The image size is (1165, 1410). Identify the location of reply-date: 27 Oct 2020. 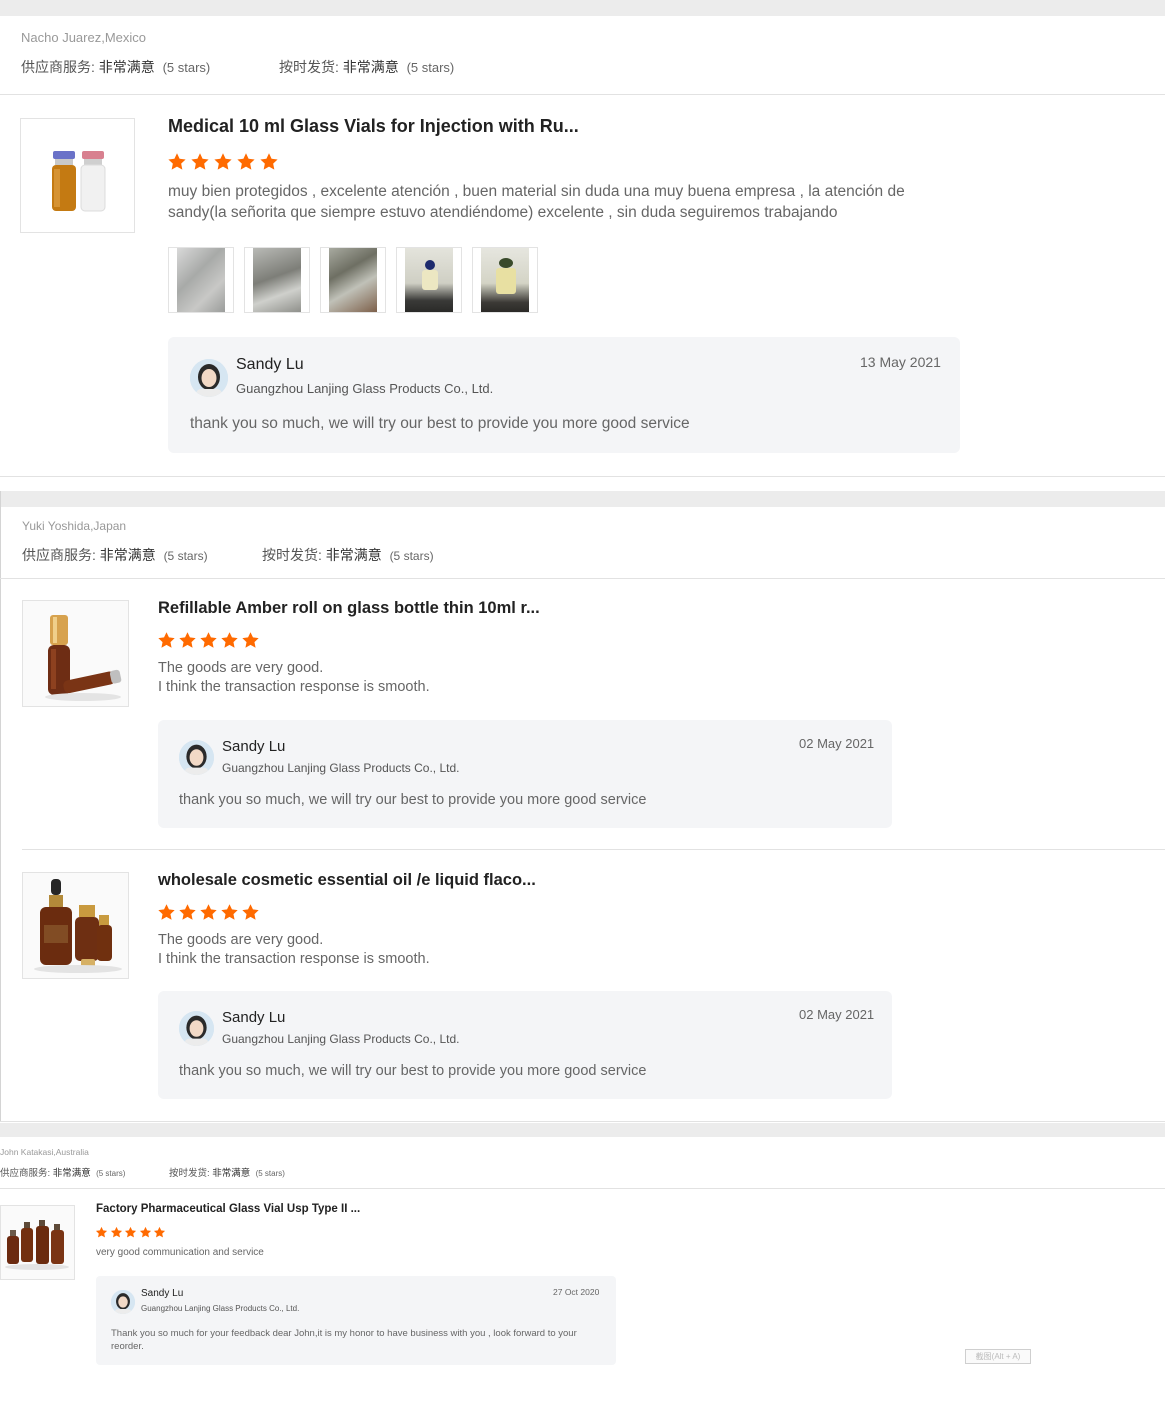
(576, 1292).